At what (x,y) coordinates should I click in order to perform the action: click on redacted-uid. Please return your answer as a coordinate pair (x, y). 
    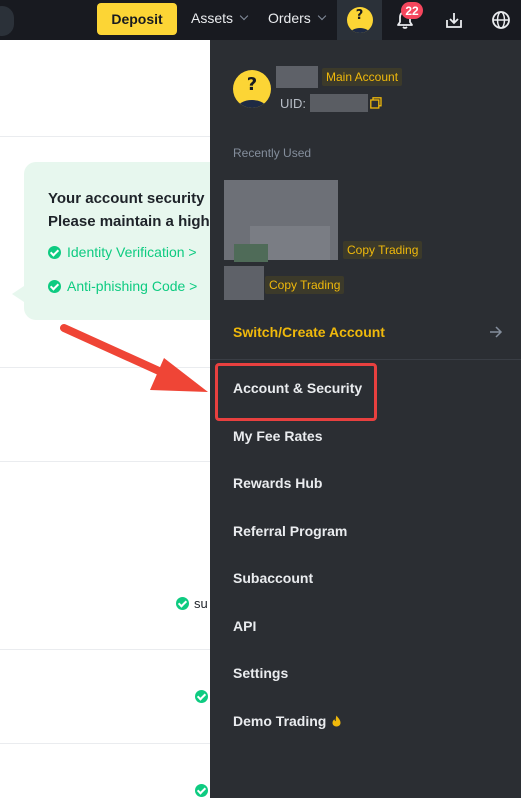
    Looking at the image, I should click on (339, 103).